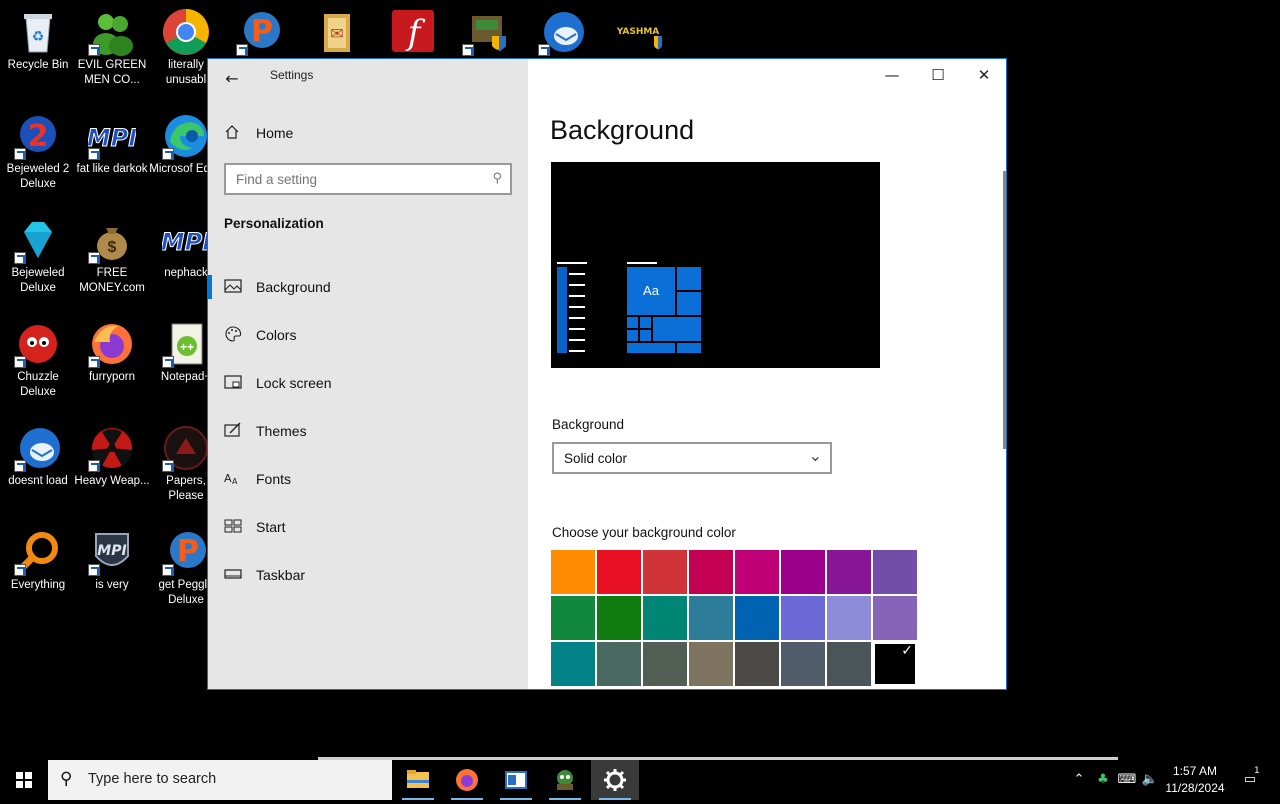  What do you see at coordinates (368, 527) in the screenshot?
I see `nav-item-start: Start` at bounding box center [368, 527].